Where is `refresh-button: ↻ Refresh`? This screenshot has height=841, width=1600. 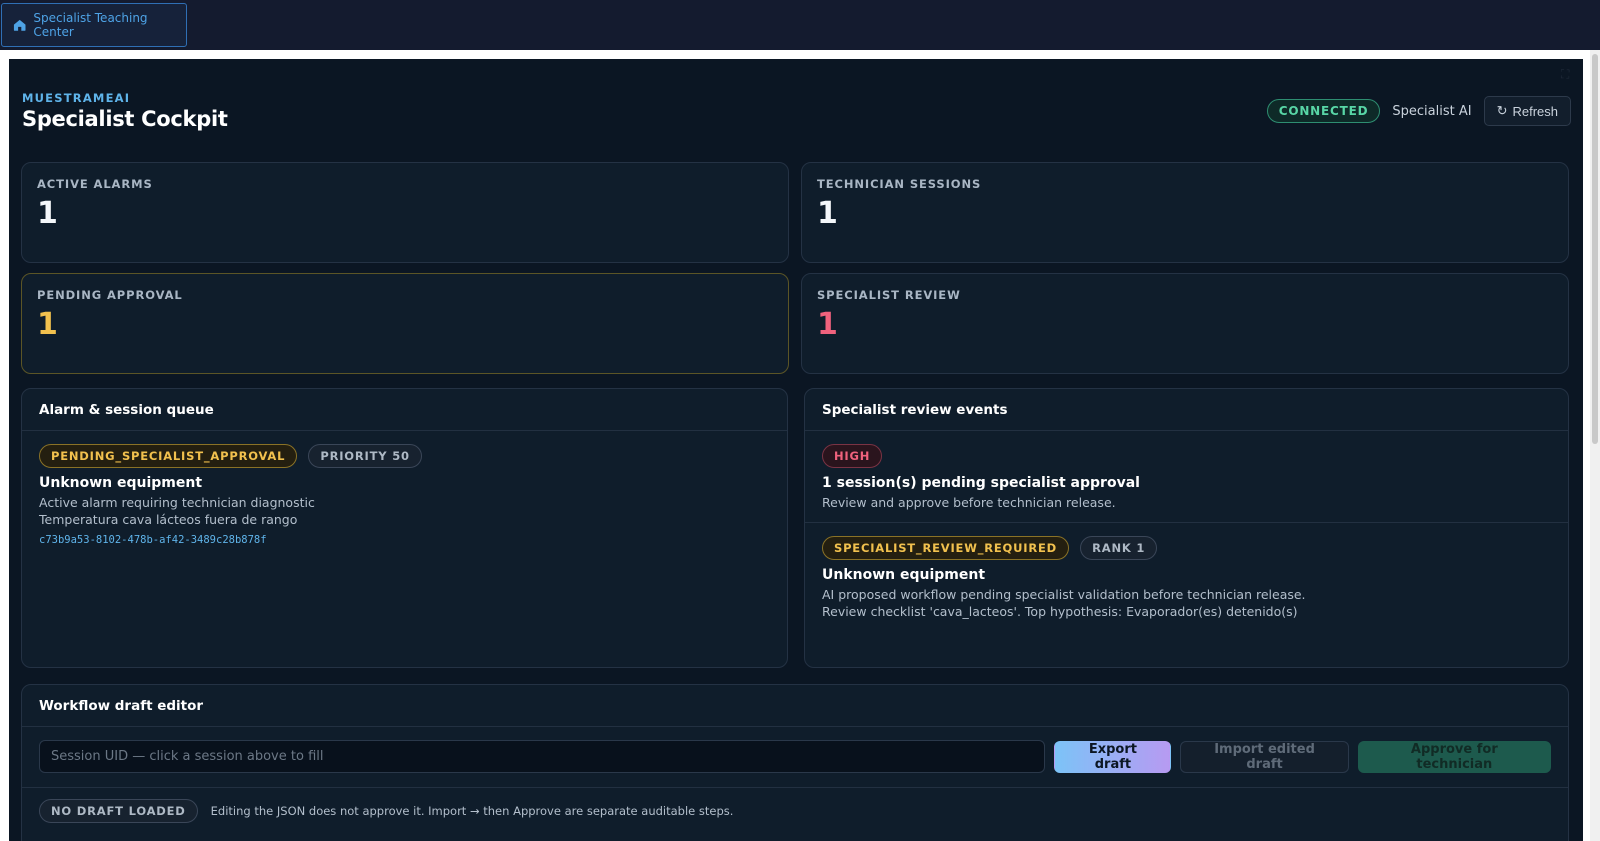 refresh-button: ↻ Refresh is located at coordinates (1527, 111).